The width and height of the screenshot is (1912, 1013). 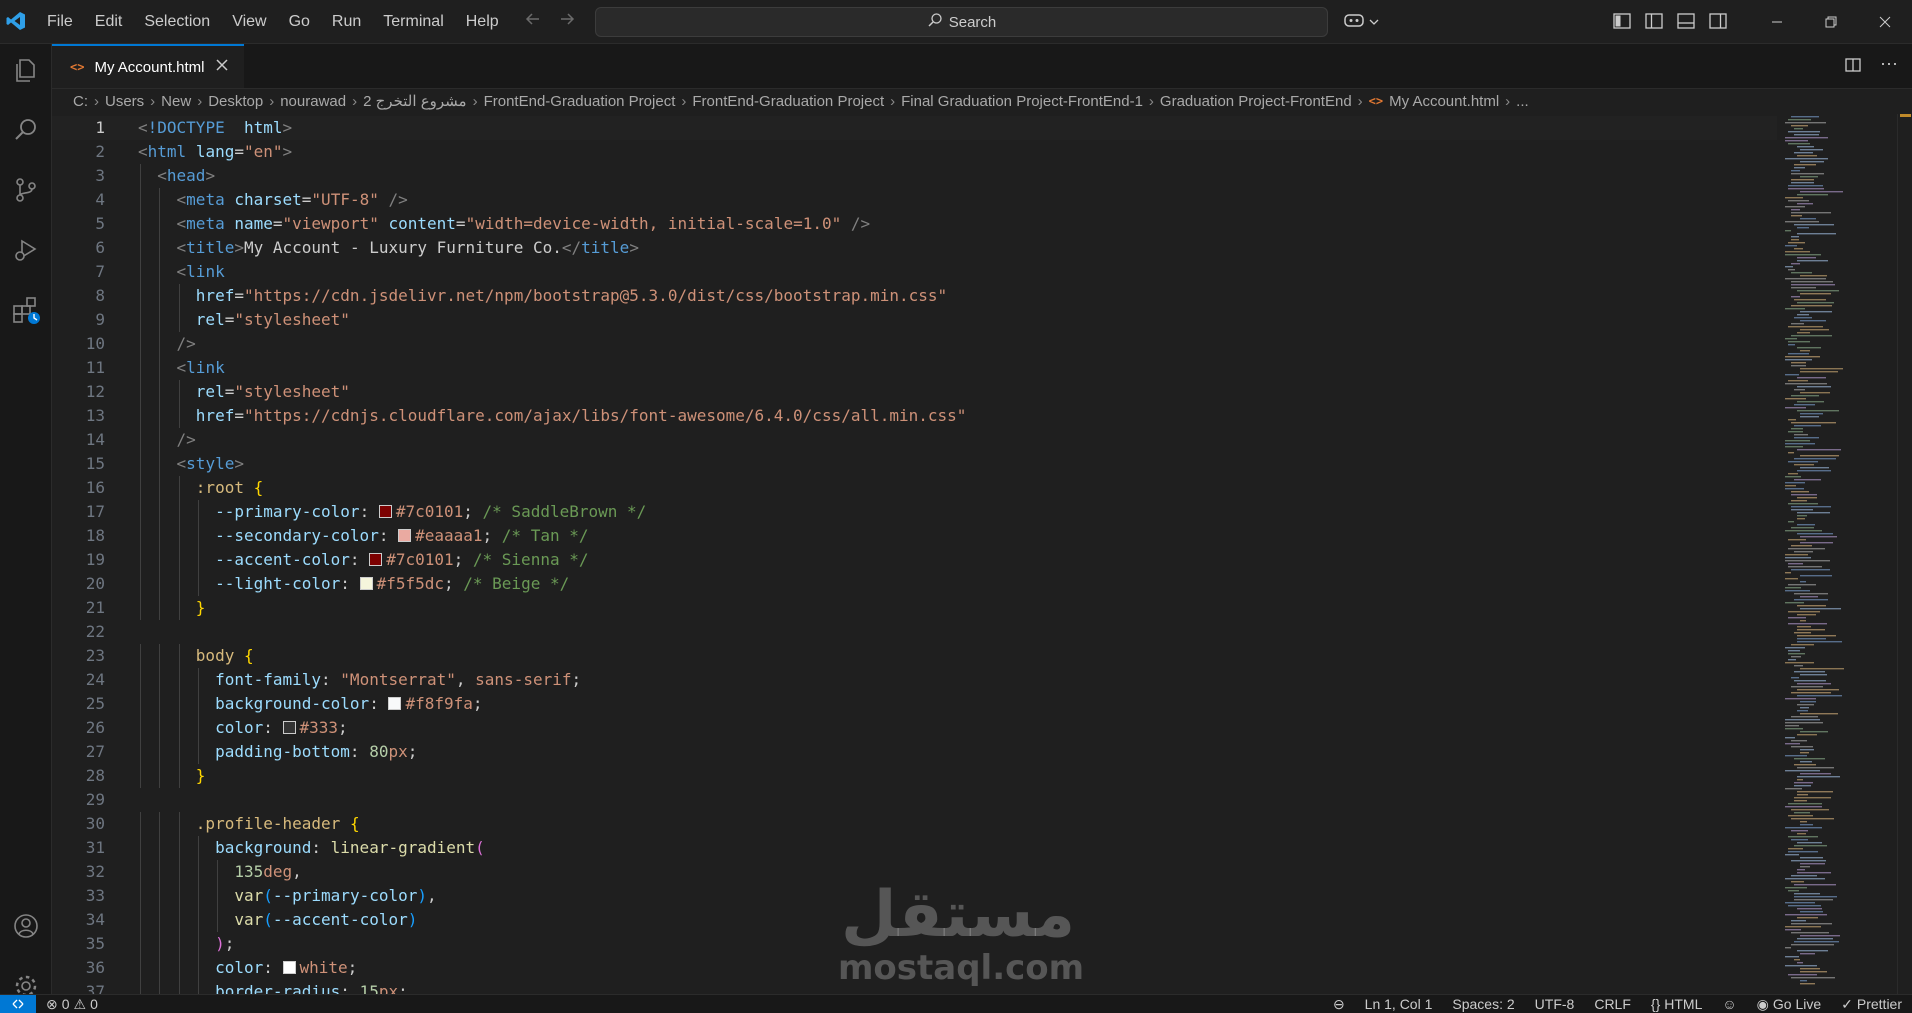 I want to click on breadcrumb-item: Users, so click(x=124, y=101).